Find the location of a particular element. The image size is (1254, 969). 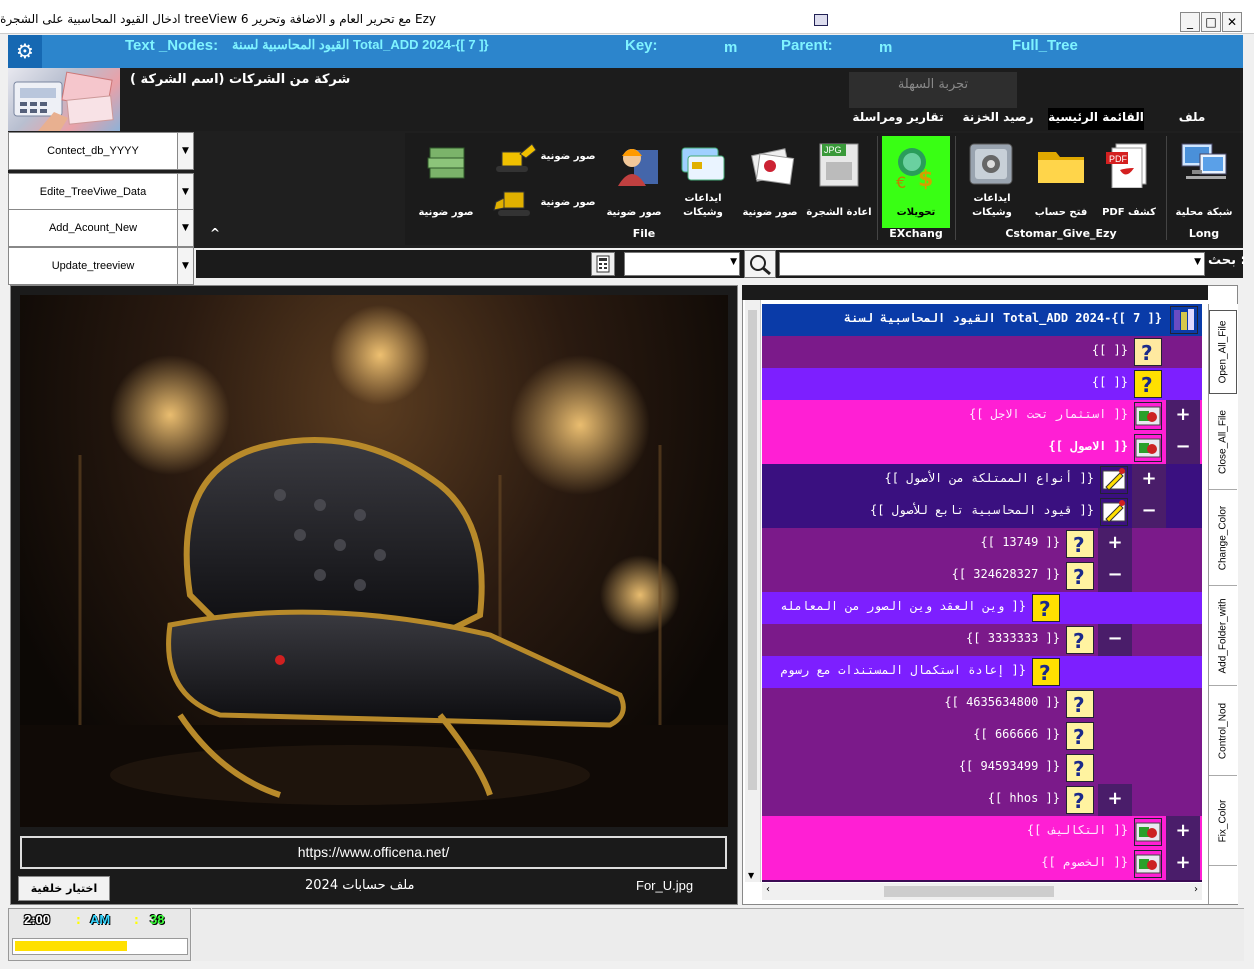

folder-icon is located at coordinates (1148, 832).